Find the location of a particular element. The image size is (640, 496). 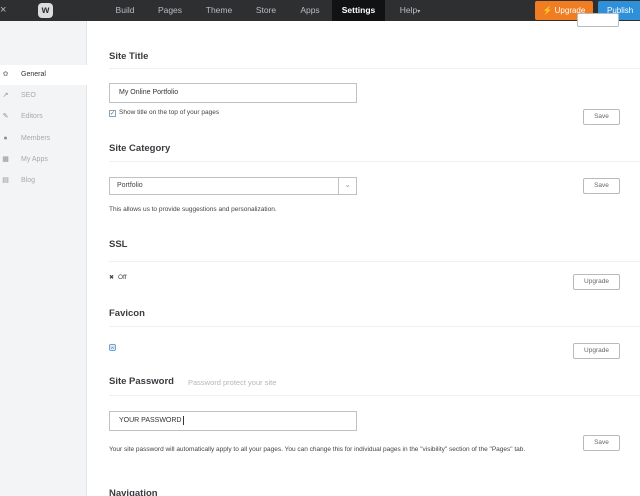

site-category-save-button: Save is located at coordinates (601, 186).